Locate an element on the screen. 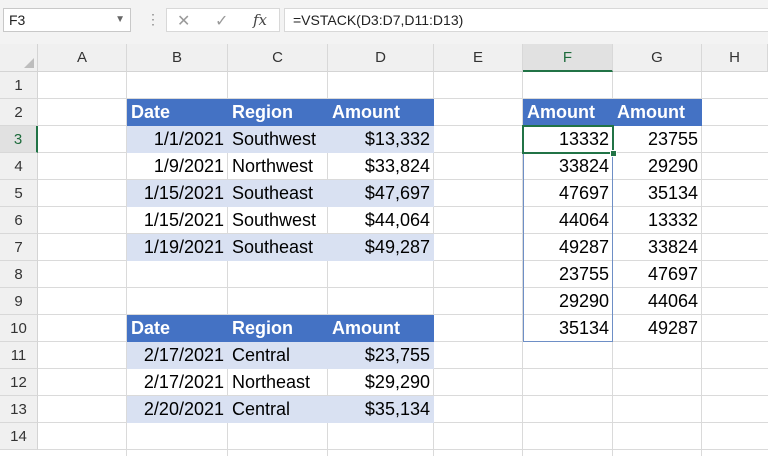 The width and height of the screenshot is (768, 456). table1-date-cell: 1/9/2021 is located at coordinates (177, 166).